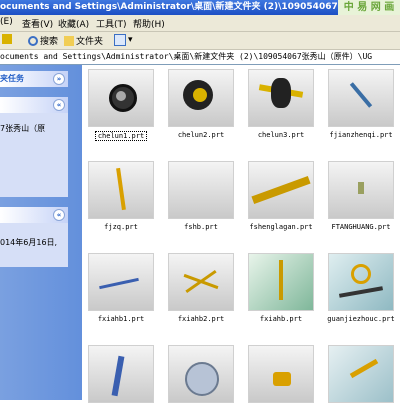  Describe the element at coordinates (12, 78) in the screenshot. I see `folder-tasks-title: 夹任务` at that location.